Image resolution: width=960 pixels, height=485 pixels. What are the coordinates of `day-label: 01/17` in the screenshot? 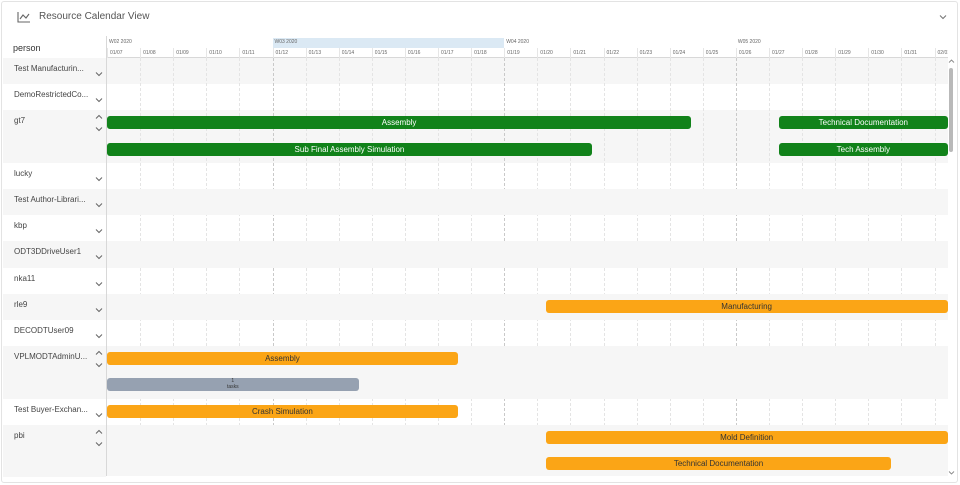 It's located at (454, 53).